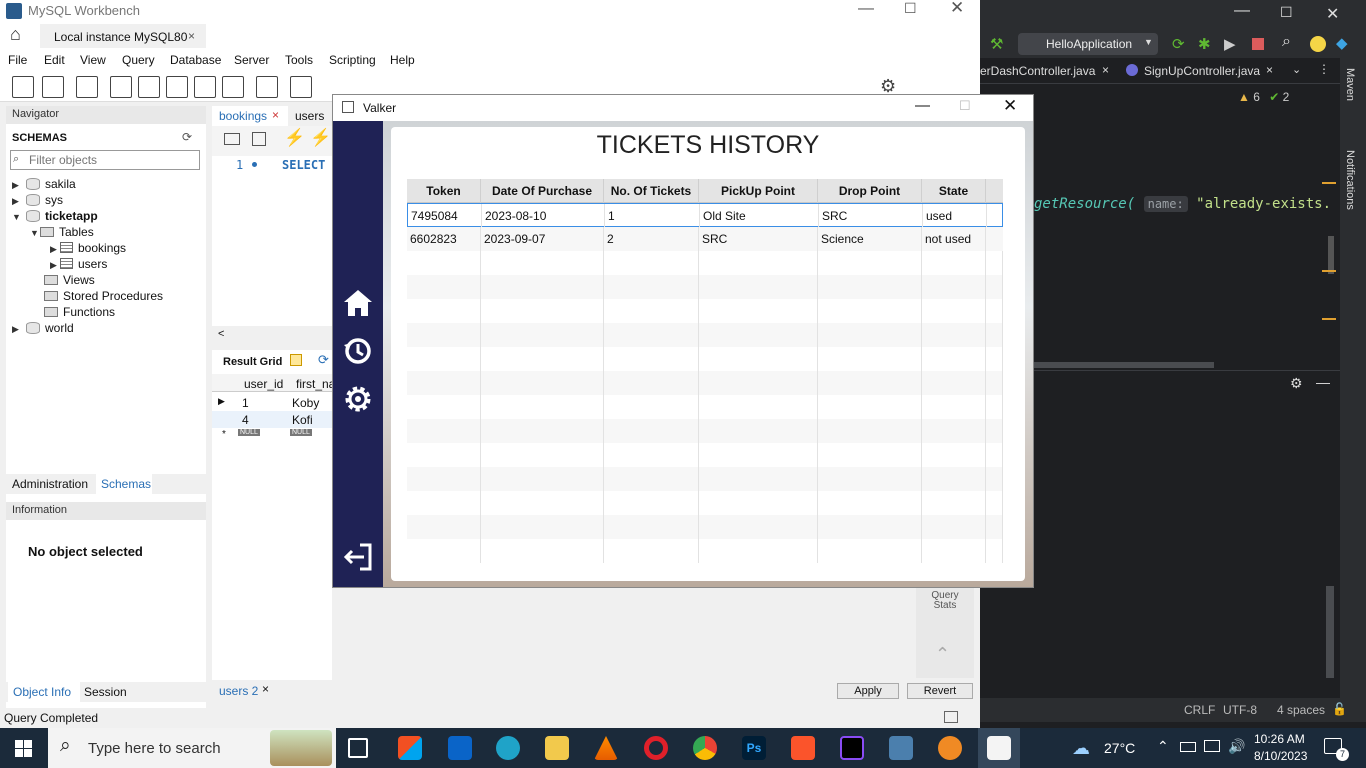 Image resolution: width=1366 pixels, height=768 pixels. Describe the element at coordinates (542, 239) in the screenshot. I see `cell-date: 2023-09-07` at that location.